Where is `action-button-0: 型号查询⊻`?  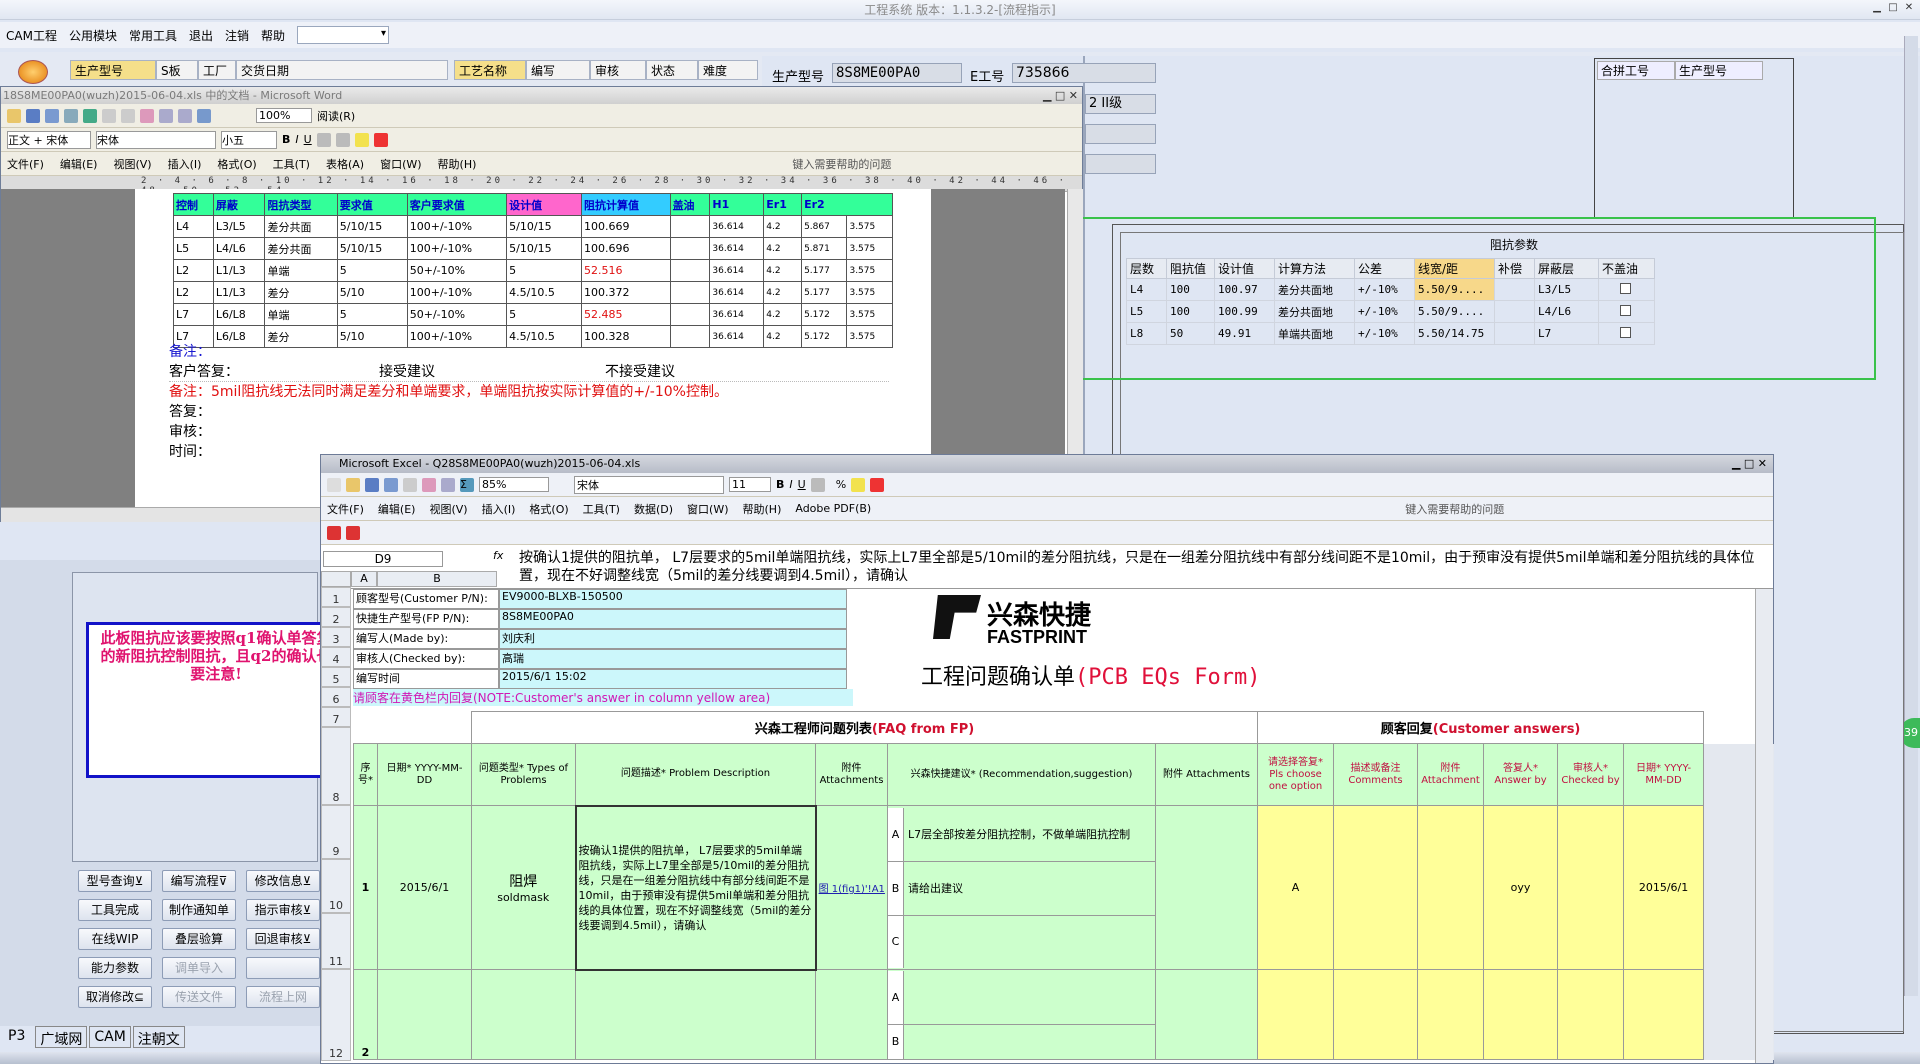
action-button-0: 型号查询⊻ is located at coordinates (115, 881).